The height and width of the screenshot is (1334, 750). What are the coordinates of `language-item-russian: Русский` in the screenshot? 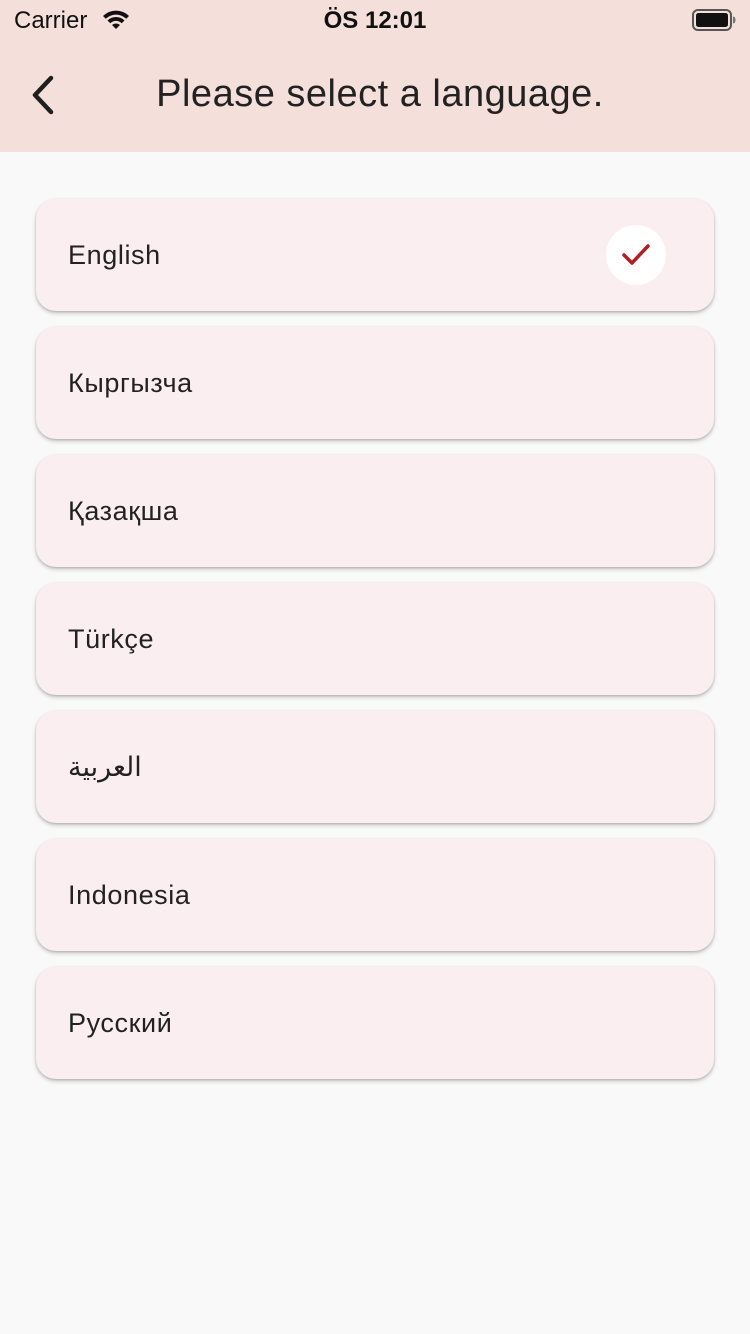 It's located at (375, 1023).